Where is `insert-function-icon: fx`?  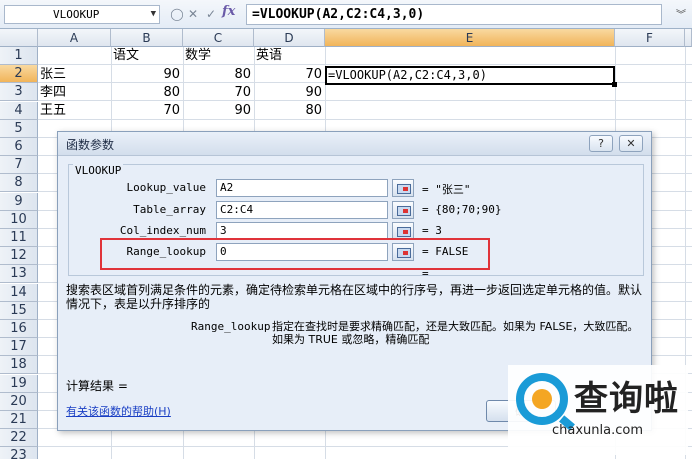 insert-function-icon: fx is located at coordinates (228, 11).